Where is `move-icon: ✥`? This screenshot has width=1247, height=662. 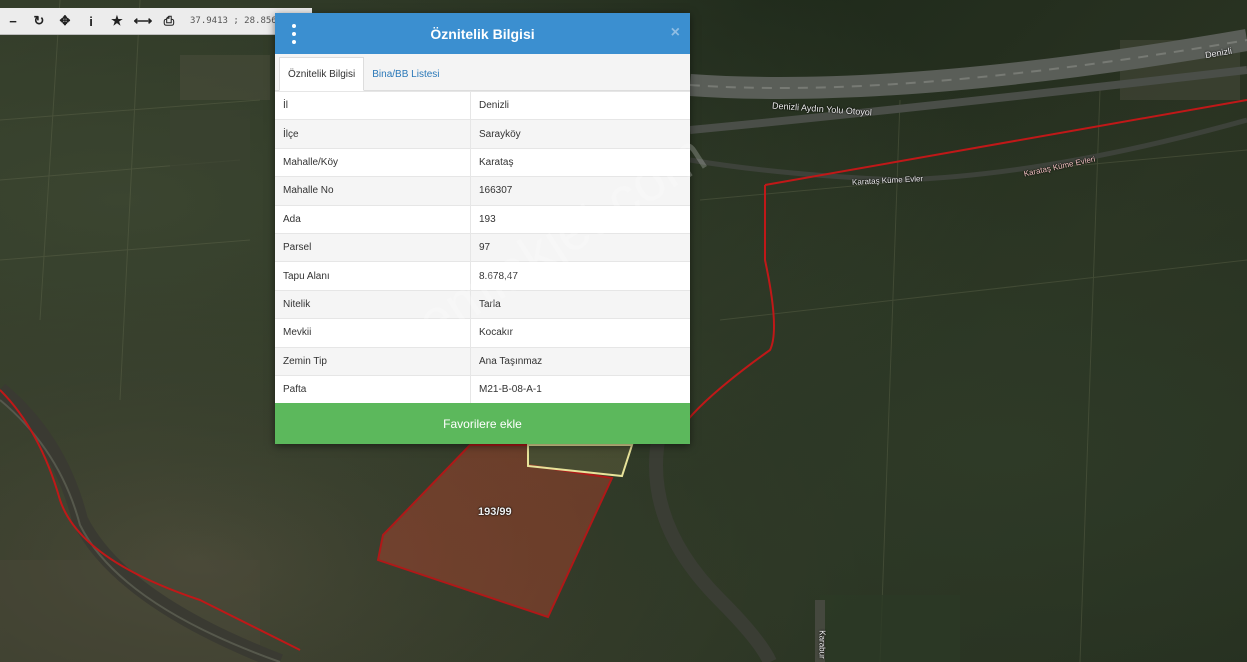 move-icon: ✥ is located at coordinates (65, 21).